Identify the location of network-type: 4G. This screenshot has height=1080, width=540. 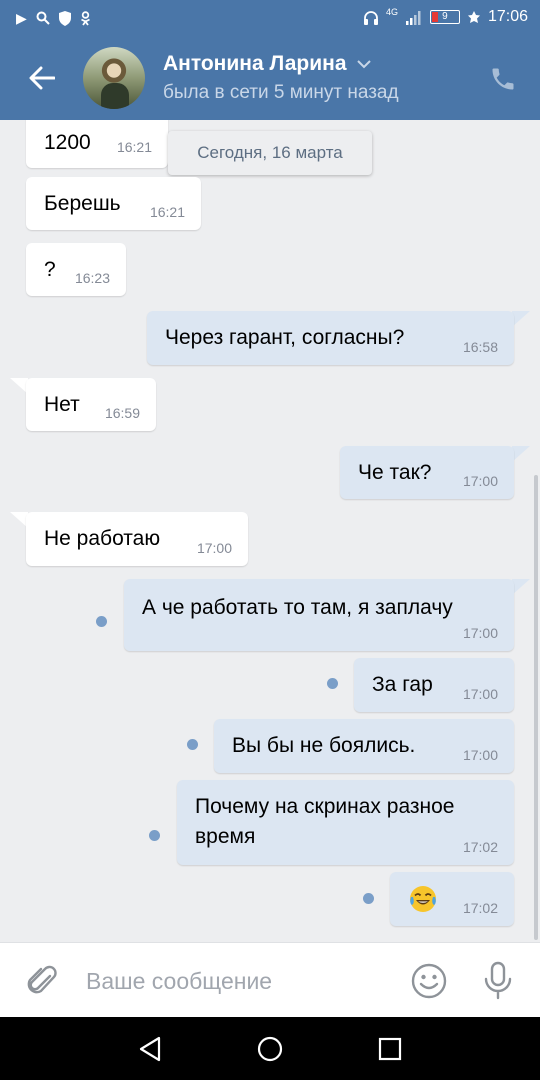
(391, 12).